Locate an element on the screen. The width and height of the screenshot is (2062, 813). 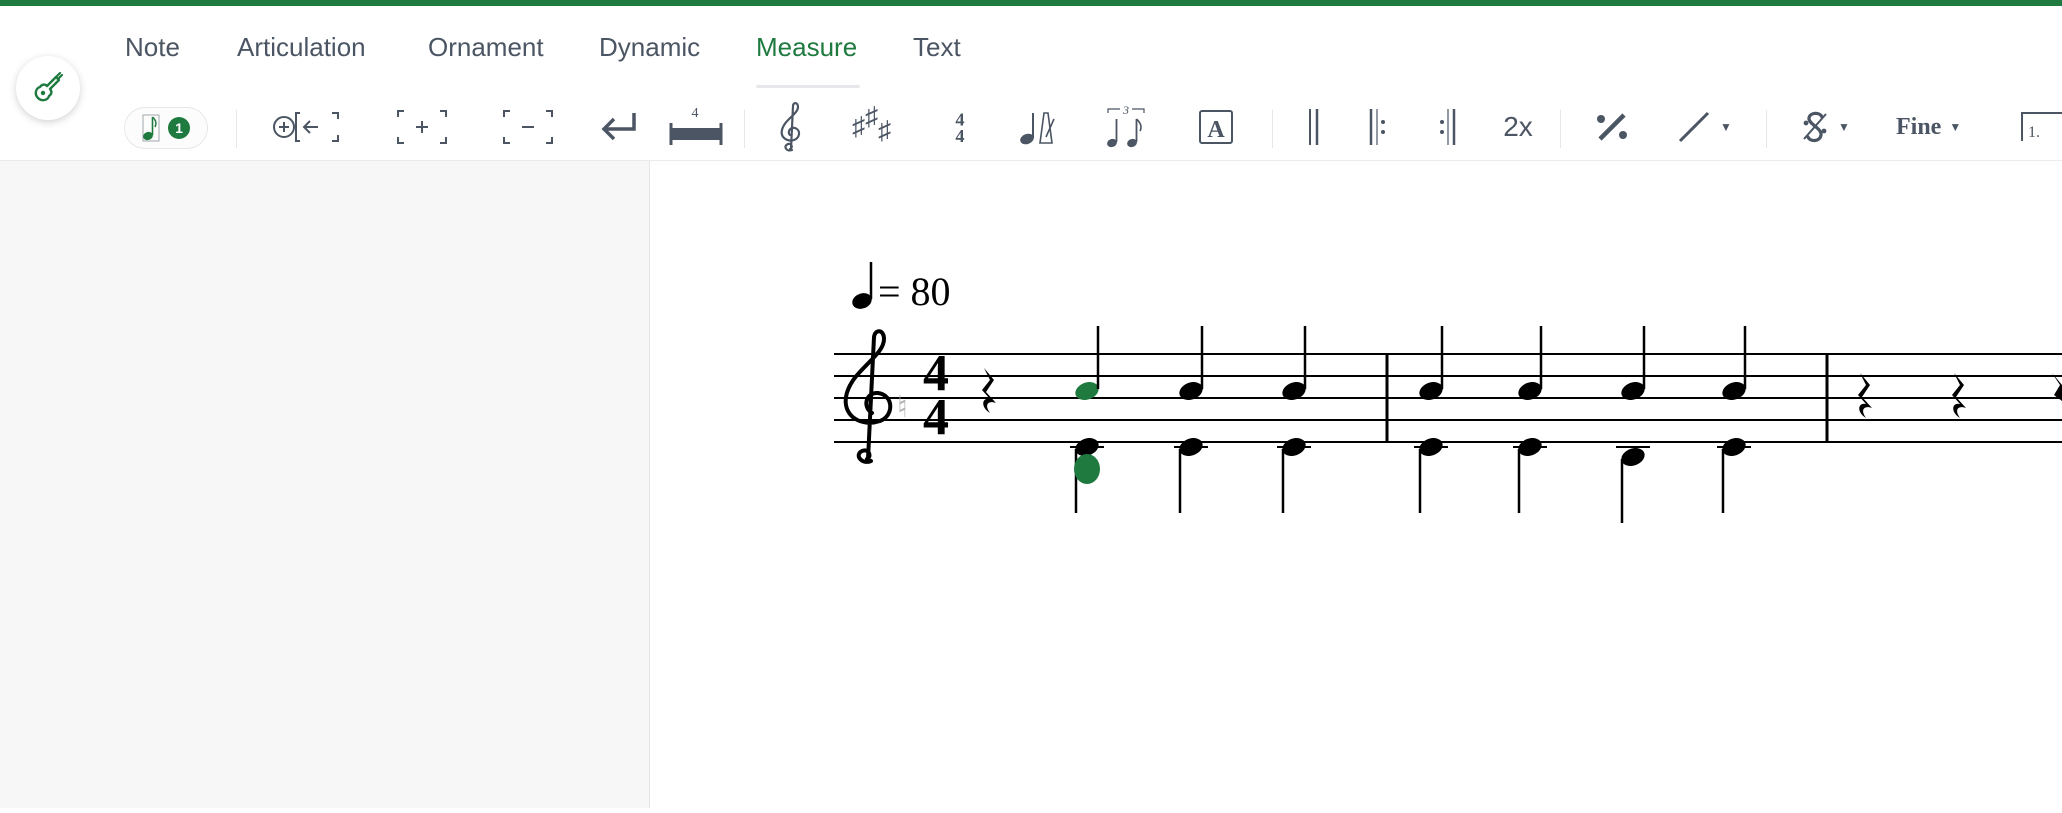
tuplet-button: 3 is located at coordinates (1126, 127).